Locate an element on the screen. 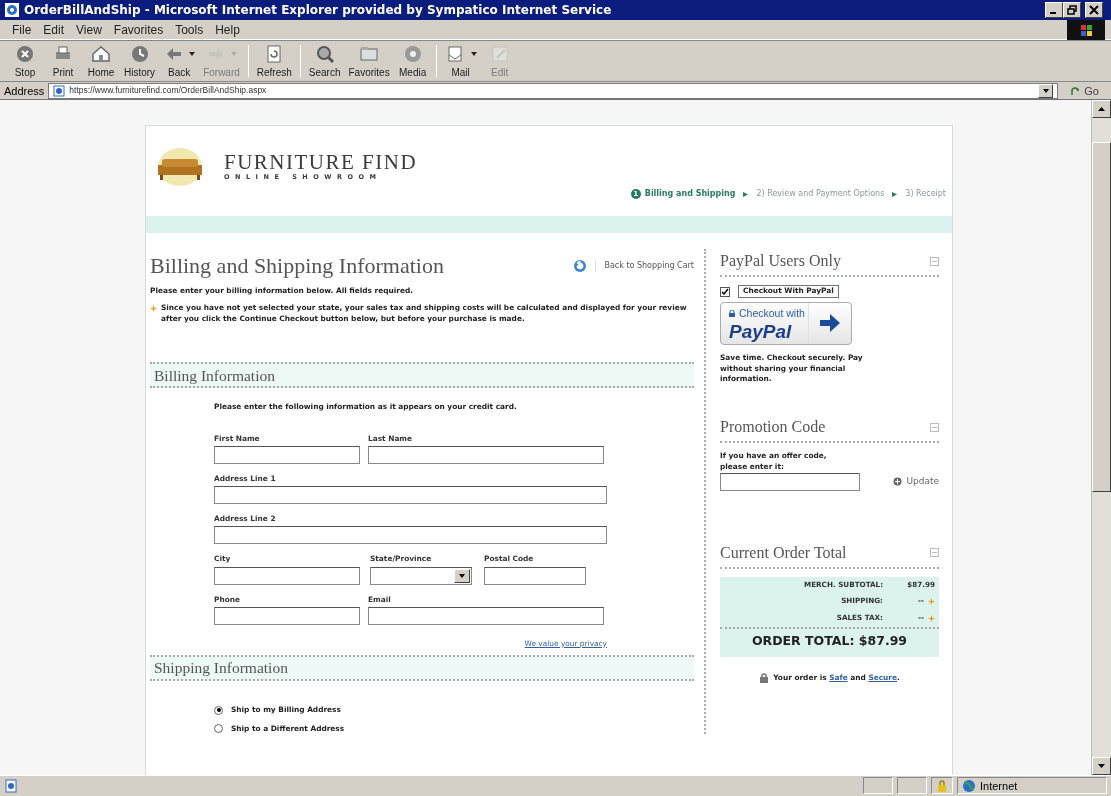 Image resolution: width=1111 pixels, height=796 pixels. menu-item: View is located at coordinates (89, 29).